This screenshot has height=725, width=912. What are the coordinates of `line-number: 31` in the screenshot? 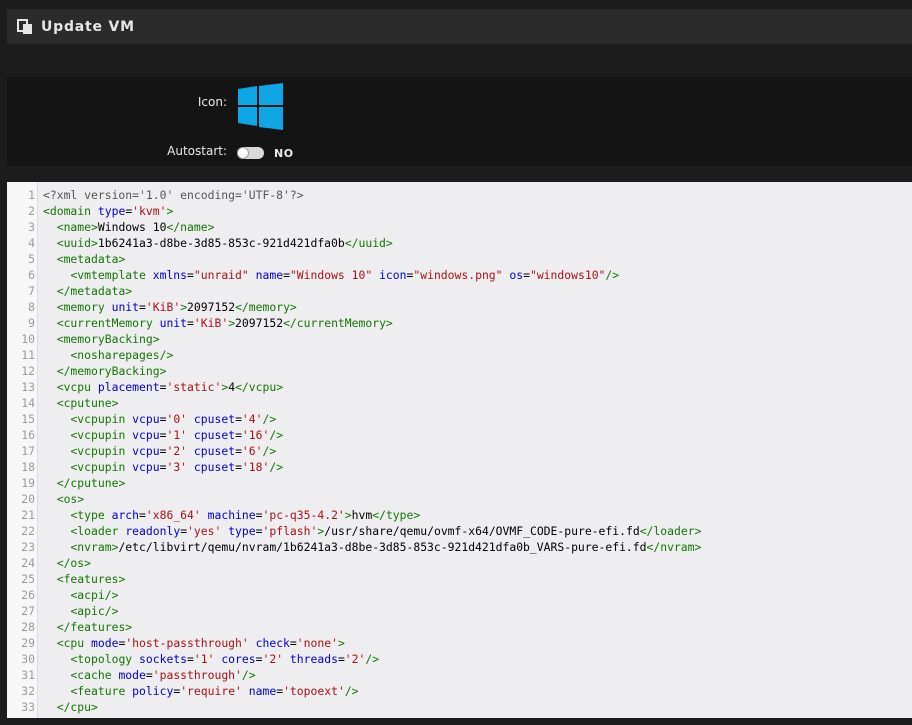 It's located at (28, 675).